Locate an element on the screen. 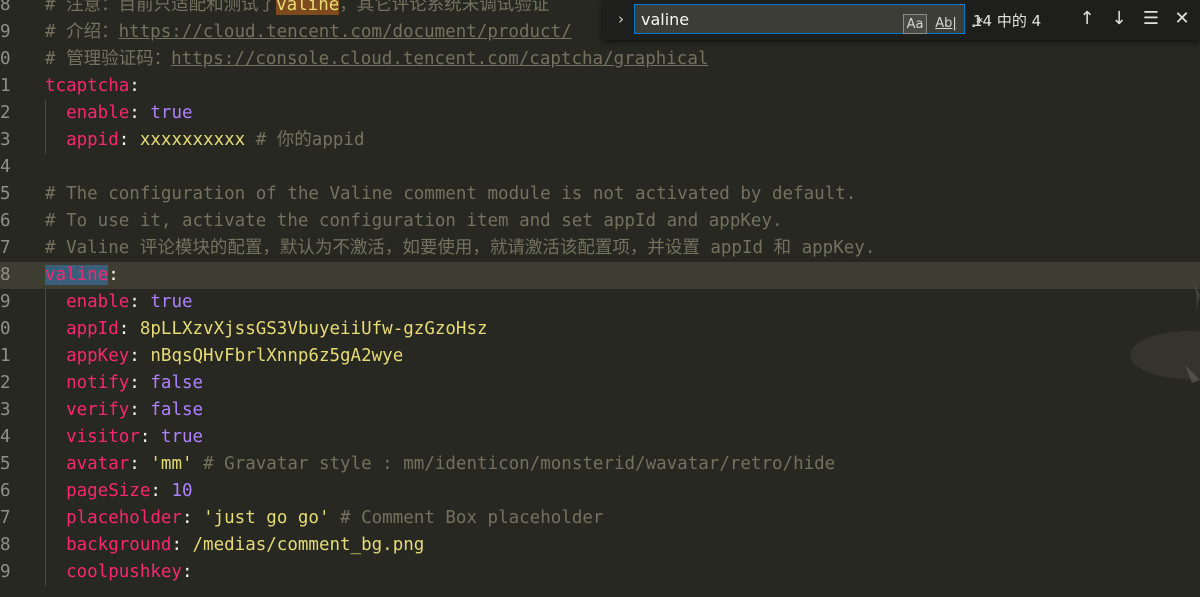  whole-word-button: Ab| is located at coordinates (946, 24).